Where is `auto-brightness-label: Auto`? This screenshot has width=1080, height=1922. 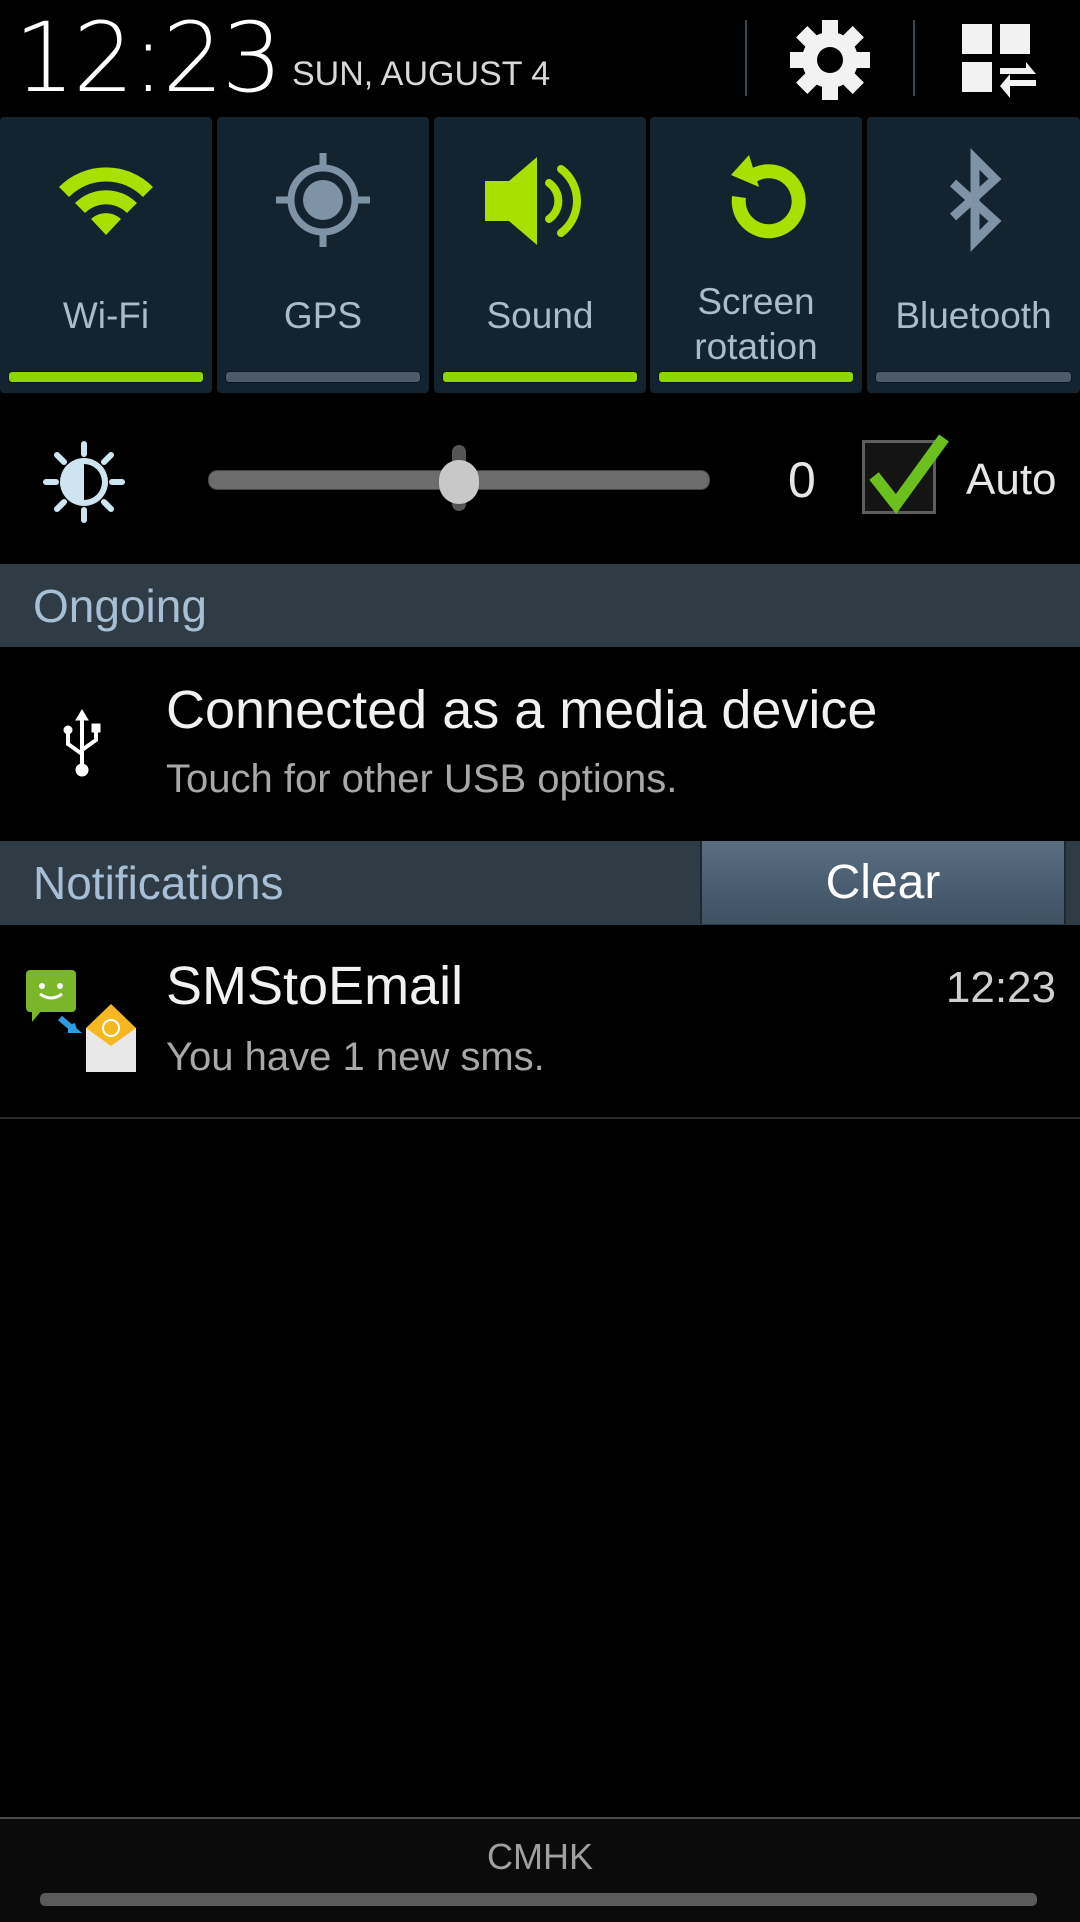 auto-brightness-label: Auto is located at coordinates (1011, 479).